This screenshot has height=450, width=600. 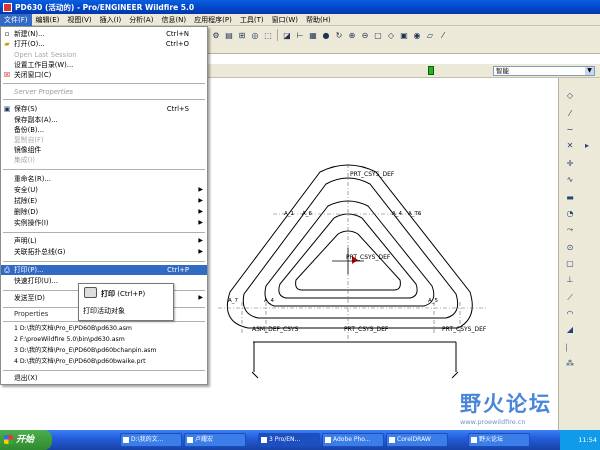 What do you see at coordinates (417, 35) in the screenshot?
I see `display-style-icon: ◉` at bounding box center [417, 35].